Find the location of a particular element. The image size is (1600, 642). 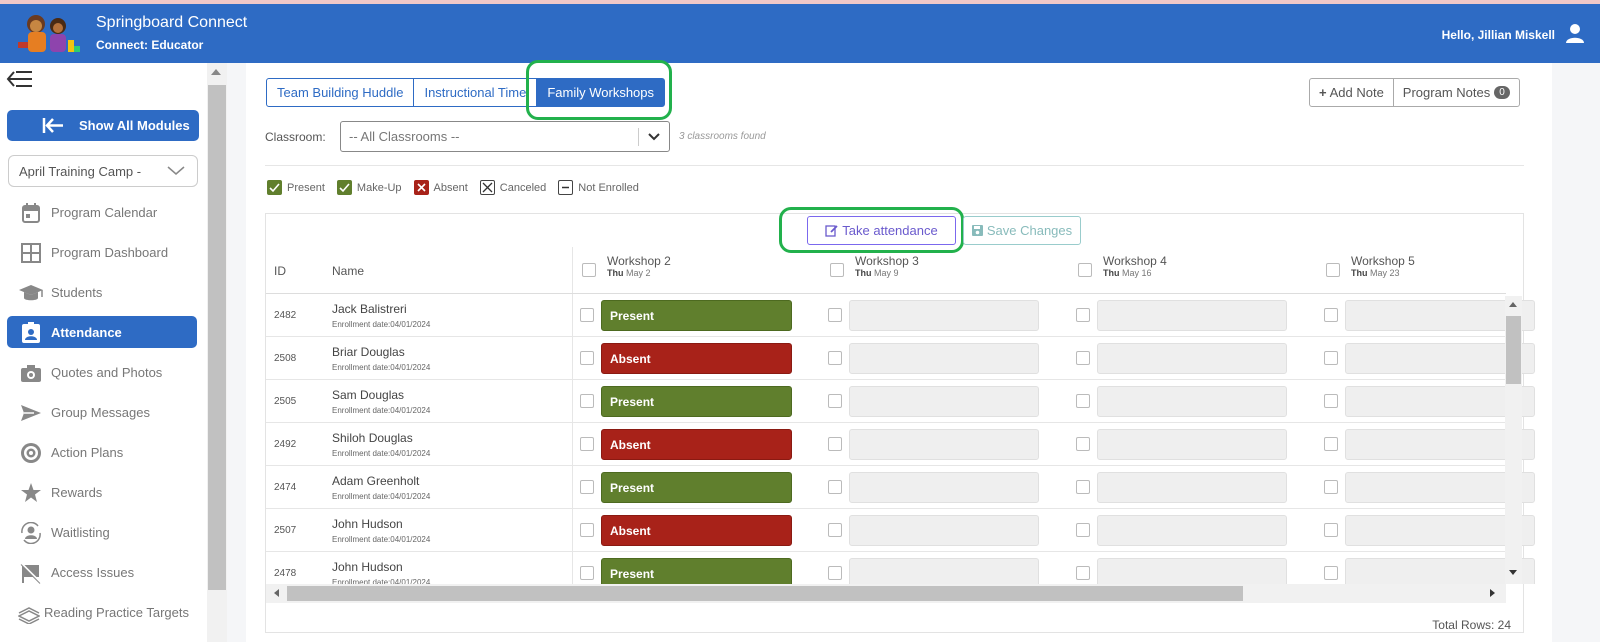

workshop-3-select-all-checkbox is located at coordinates (837, 270).